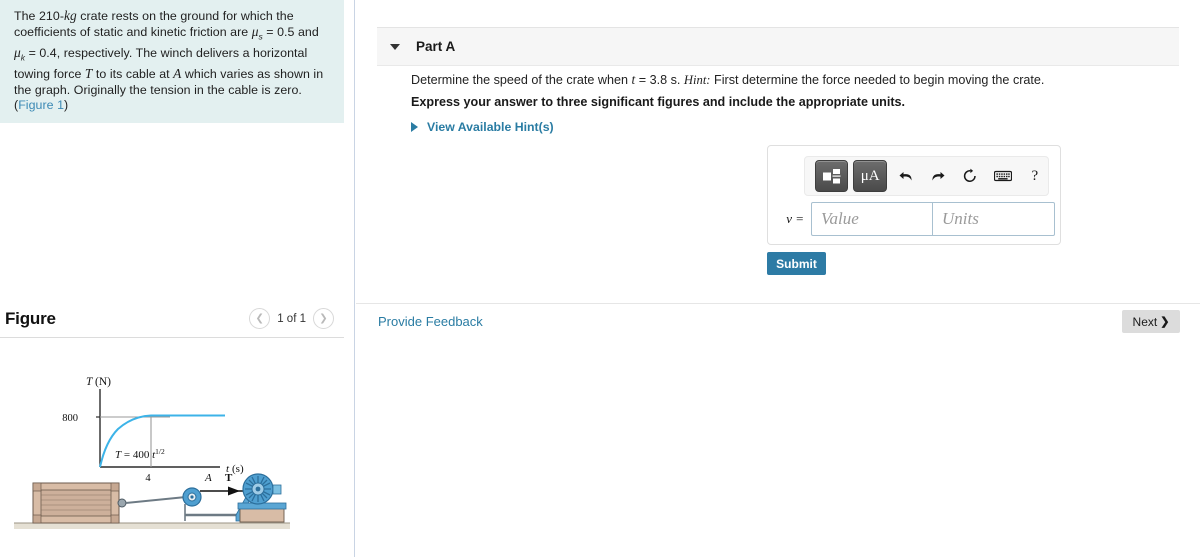 Image resolution: width=1200 pixels, height=557 pixels. What do you see at coordinates (172, 319) in the screenshot?
I see `figure-header: Figure ❮ 1 of 1 ❯` at bounding box center [172, 319].